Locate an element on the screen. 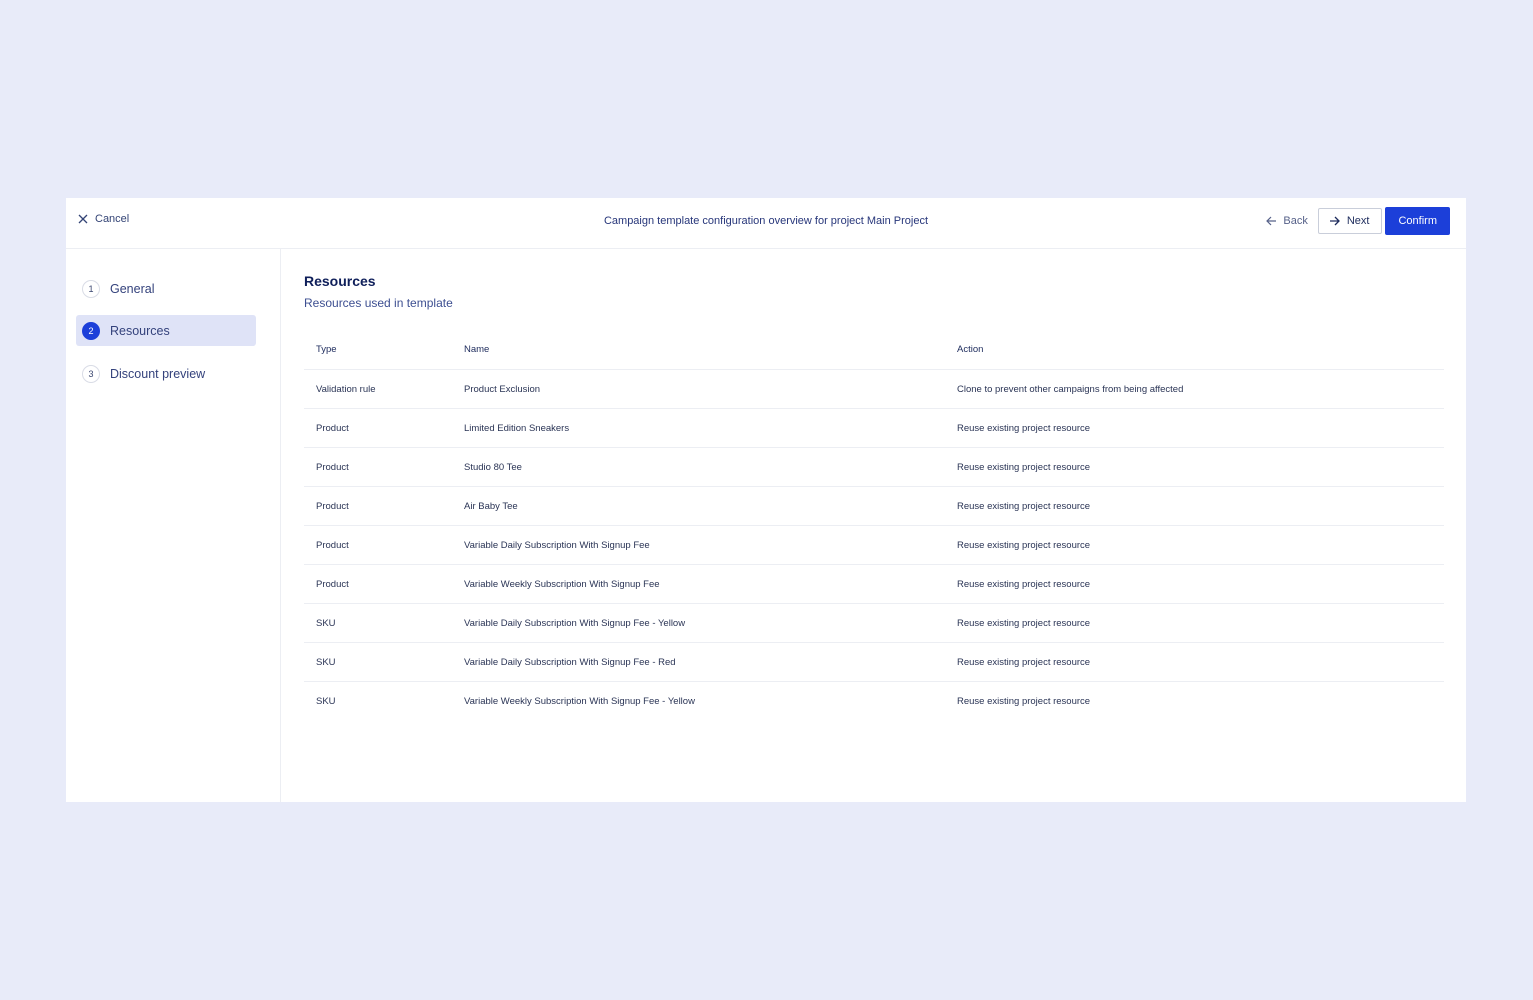  cell-type: Validation rule is located at coordinates (384, 389).